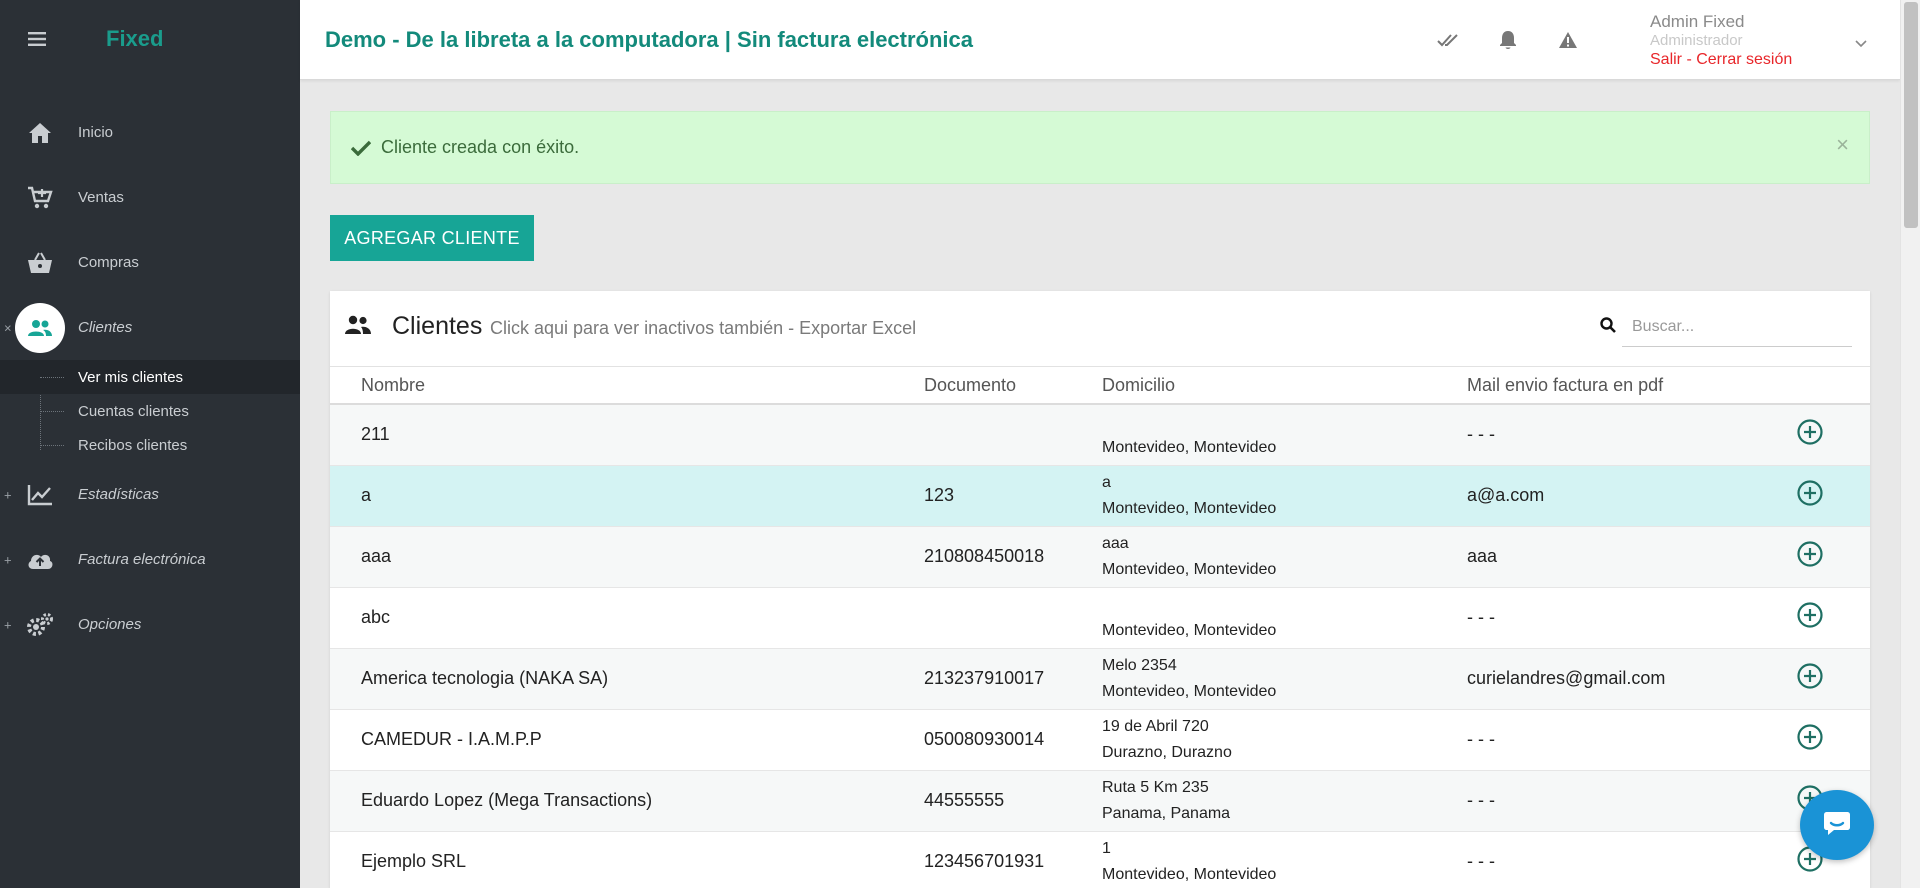 This screenshot has width=1920, height=888. What do you see at coordinates (1448, 40) in the screenshot?
I see `double-check-icon` at bounding box center [1448, 40].